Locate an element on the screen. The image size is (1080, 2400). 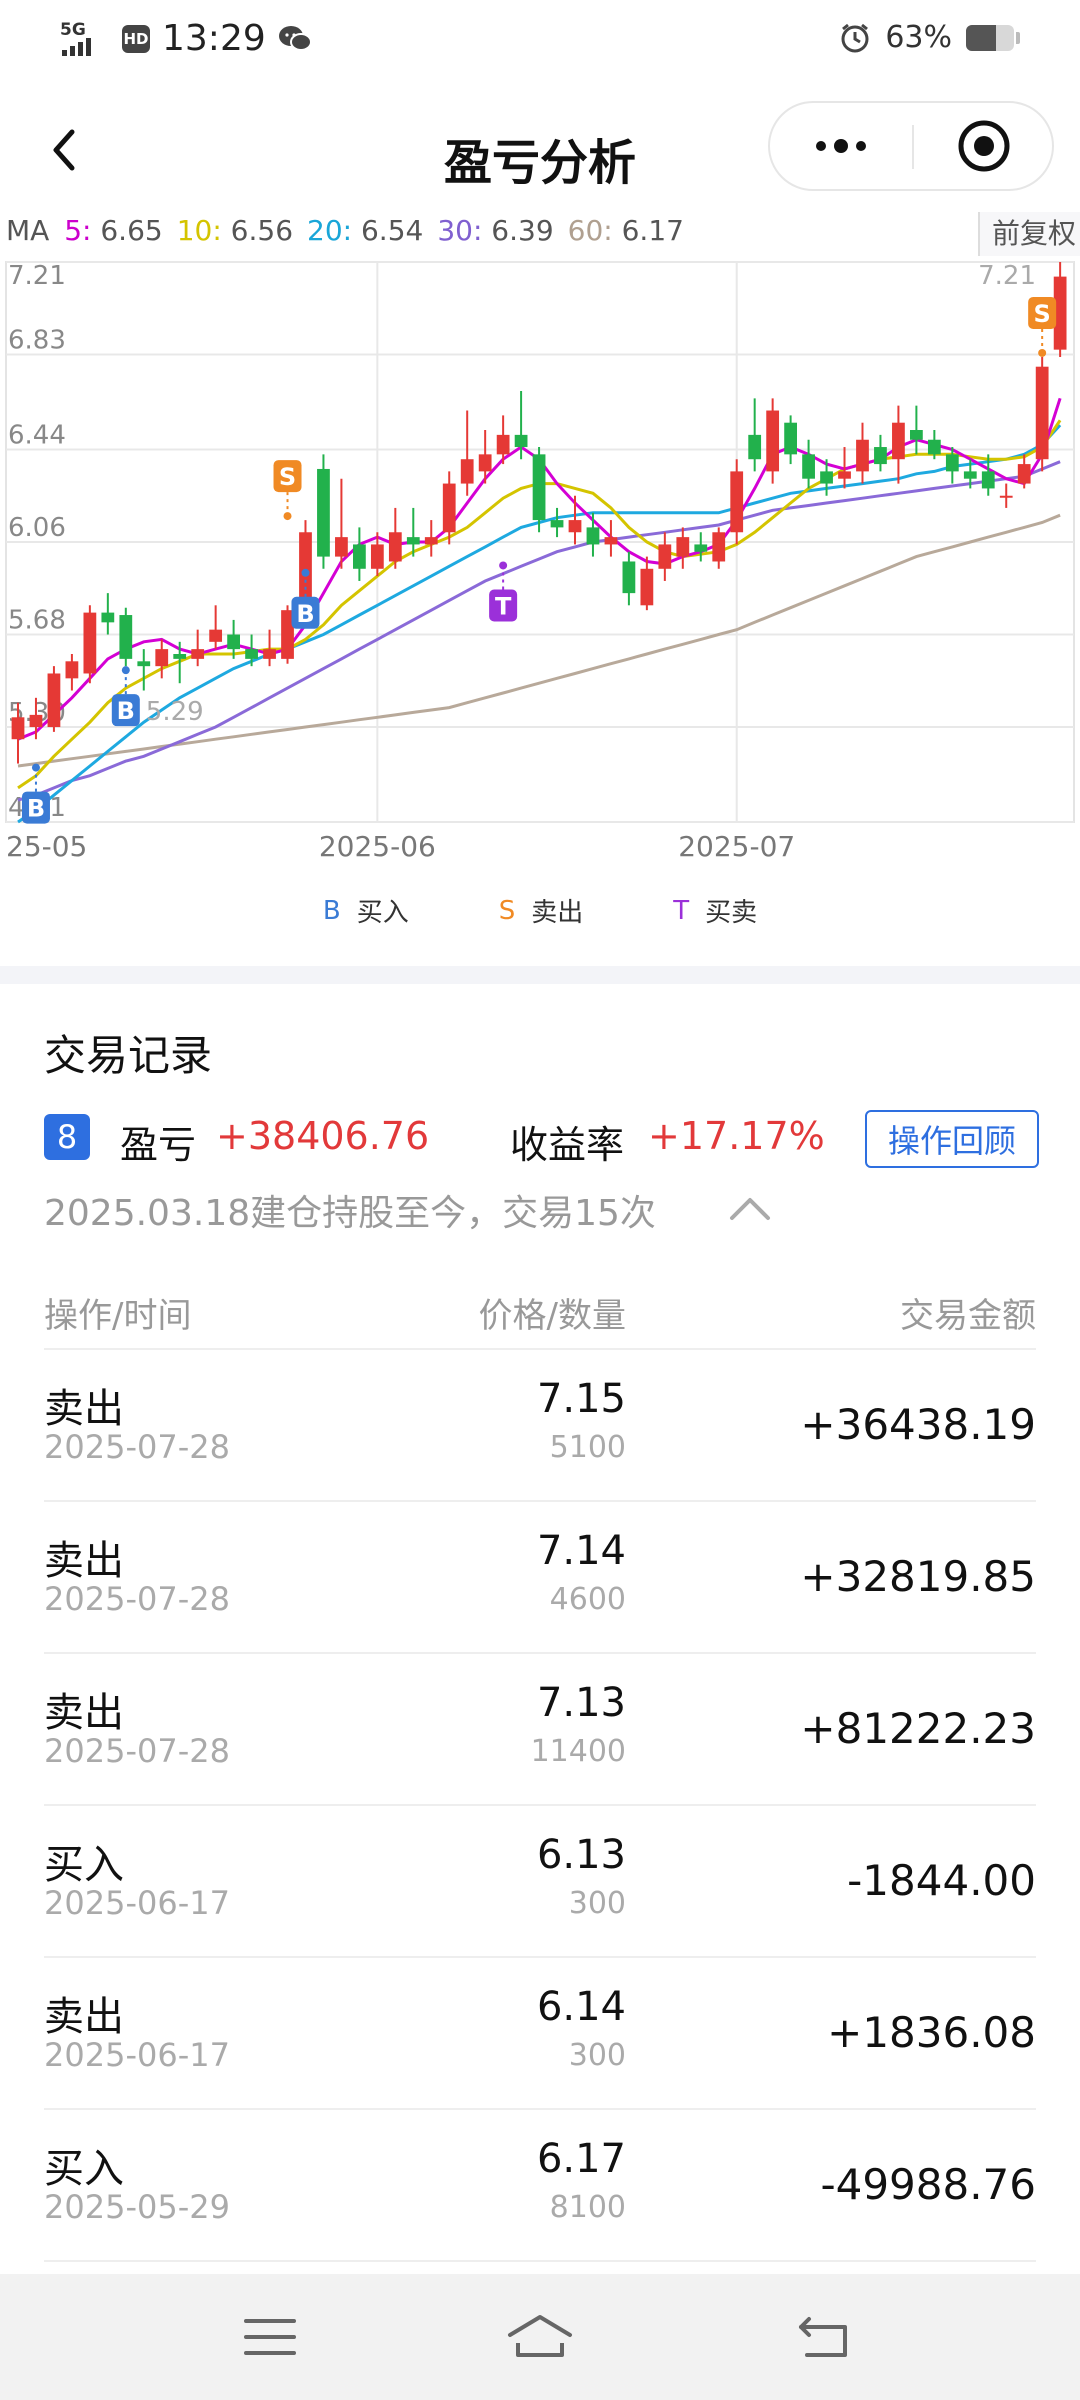
battery-icon is located at coordinates (990, 37).